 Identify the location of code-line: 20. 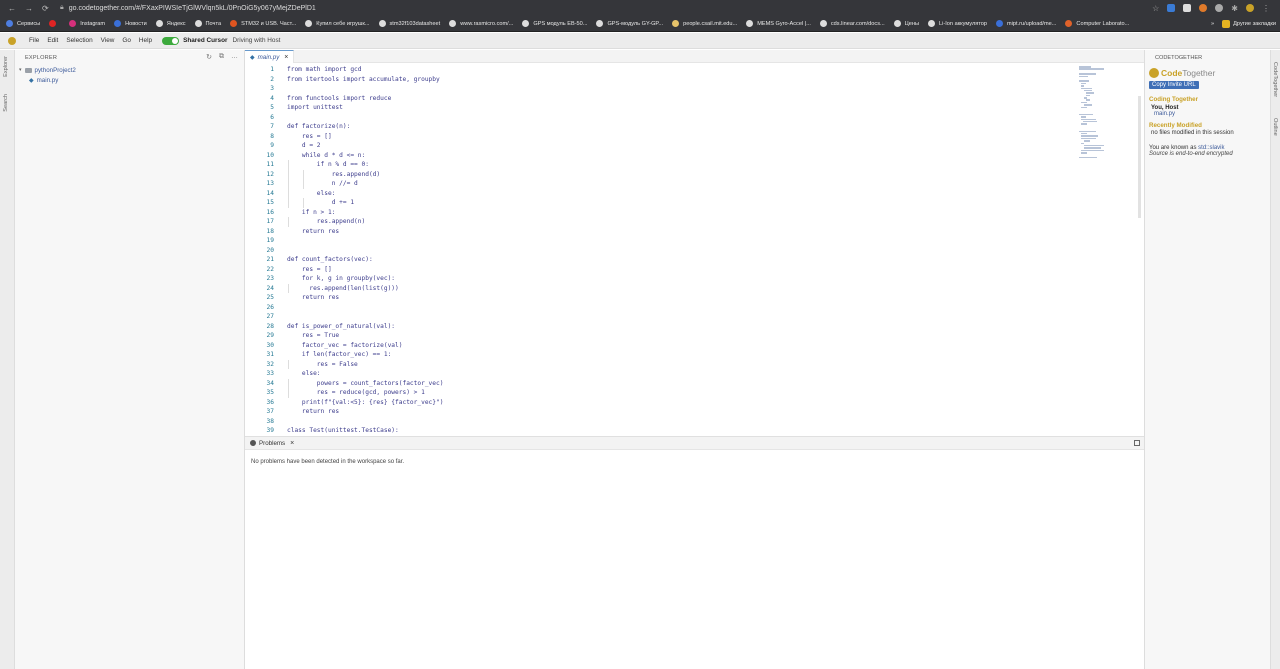
(694, 251).